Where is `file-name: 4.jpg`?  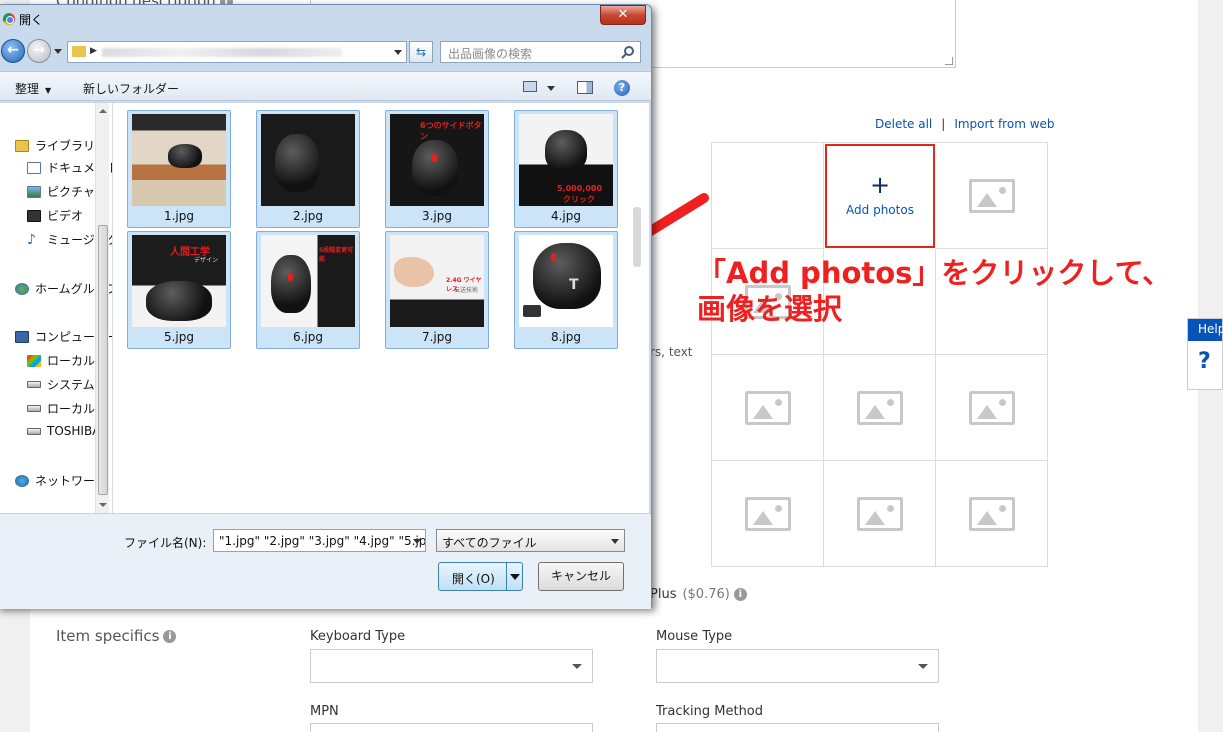 file-name: 4.jpg is located at coordinates (566, 216).